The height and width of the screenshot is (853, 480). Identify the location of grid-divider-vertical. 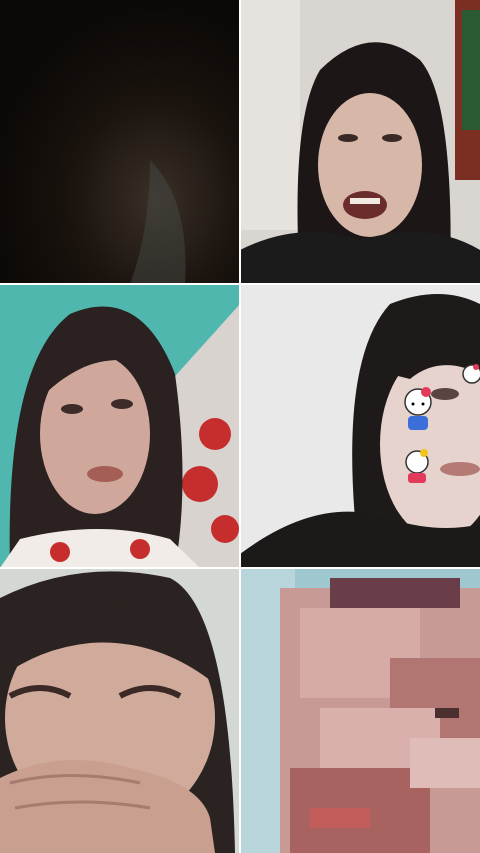
(240, 426).